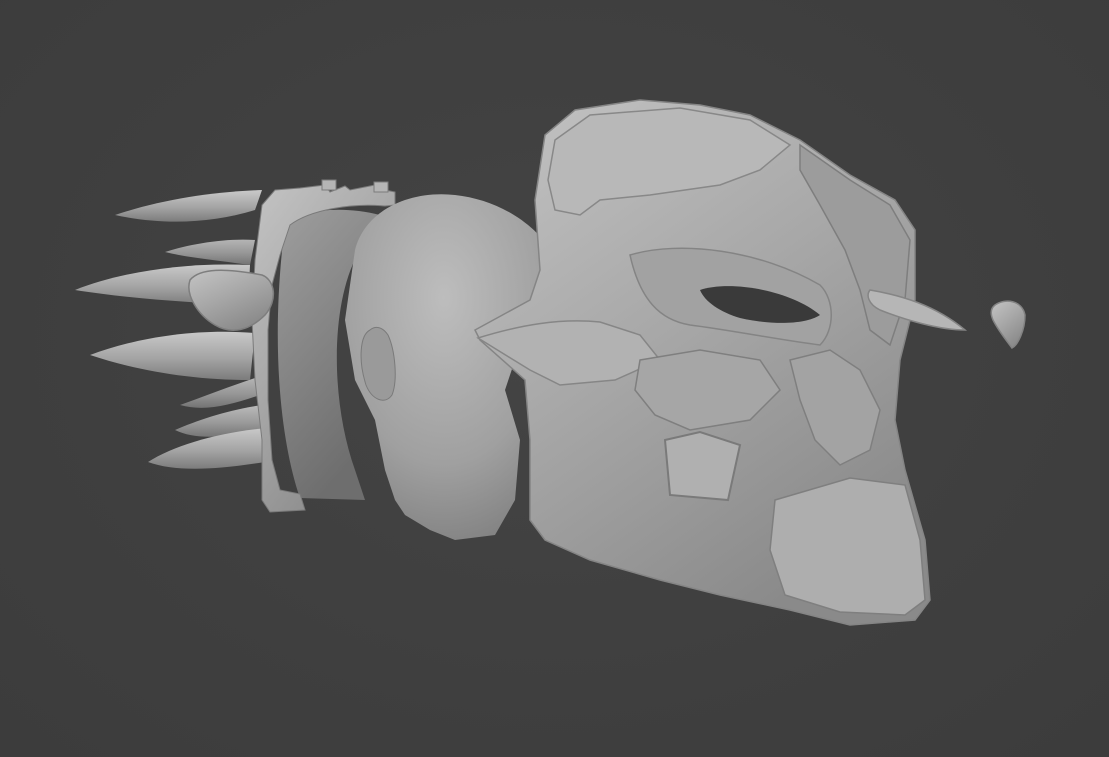  What do you see at coordinates (1008, 324) in the screenshot?
I see `detached-horn-piece` at bounding box center [1008, 324].